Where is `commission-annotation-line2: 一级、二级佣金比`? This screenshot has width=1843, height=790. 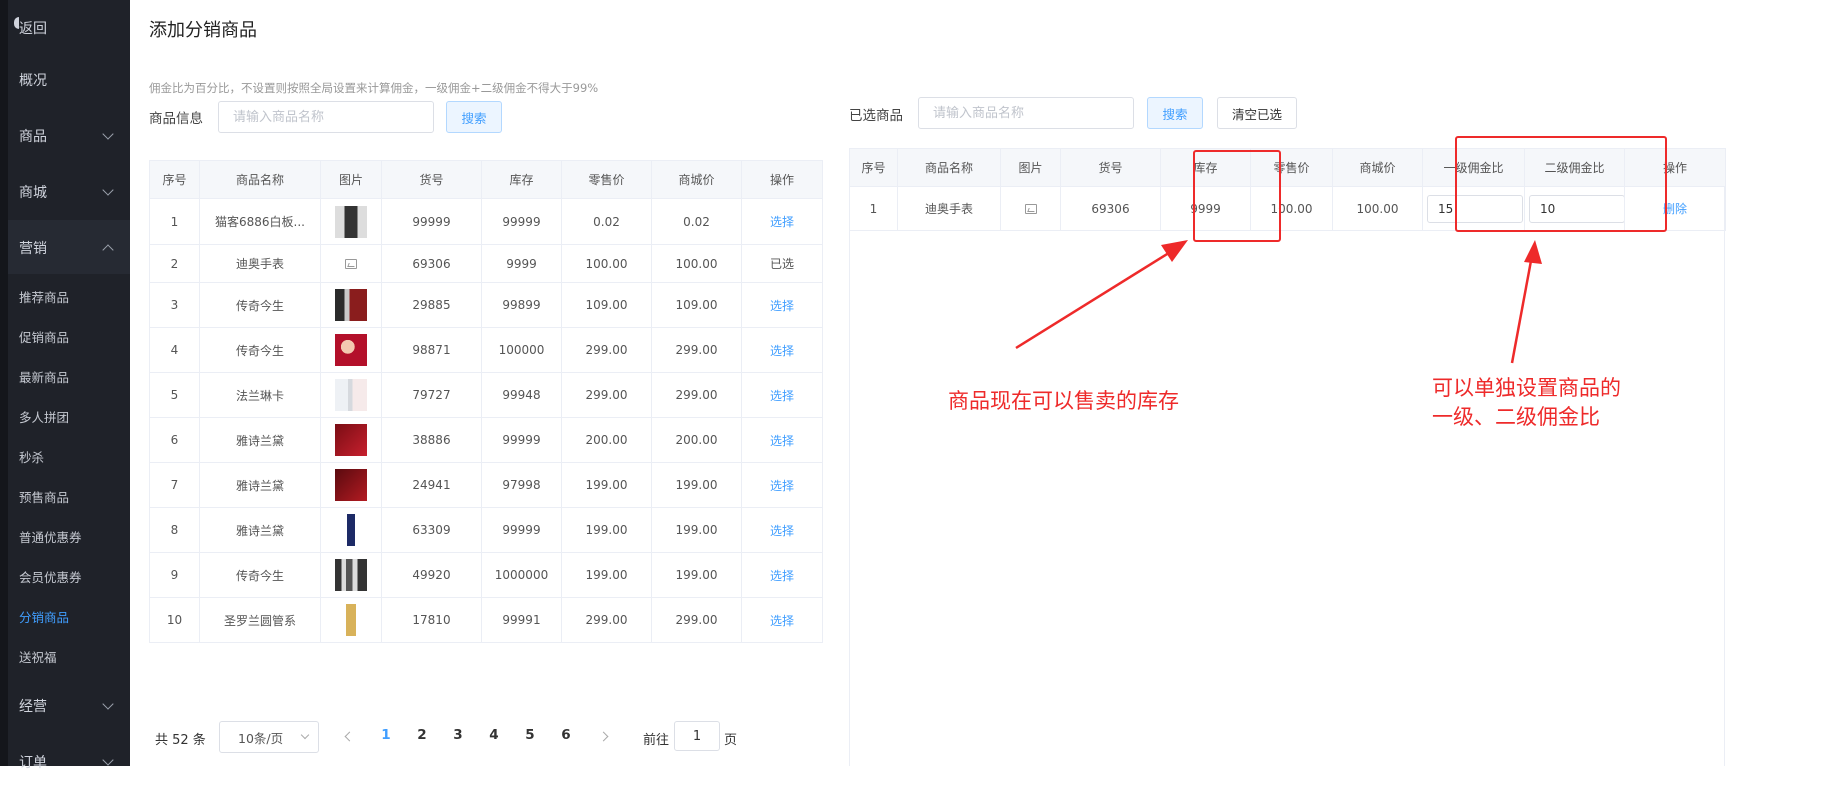
commission-annotation-line2: 一级、二级佣金比 is located at coordinates (1516, 417).